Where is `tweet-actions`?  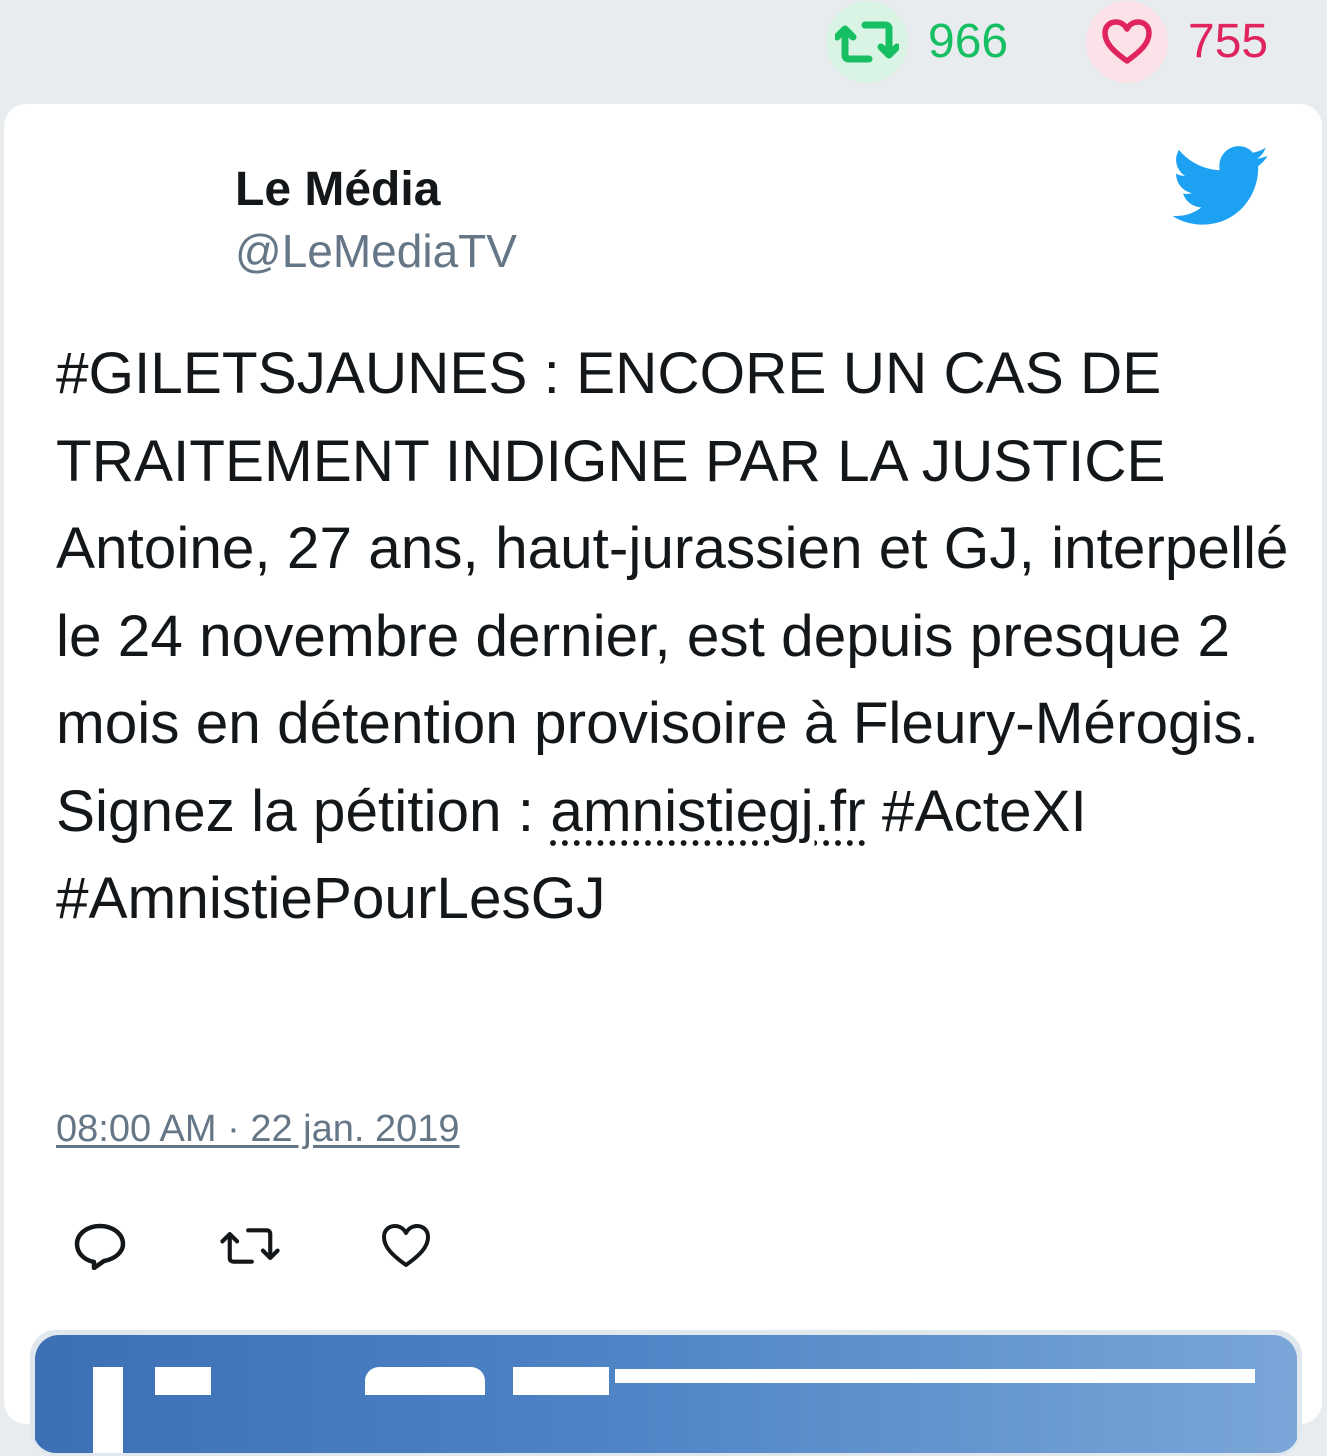
tweet-actions is located at coordinates (304, 1254).